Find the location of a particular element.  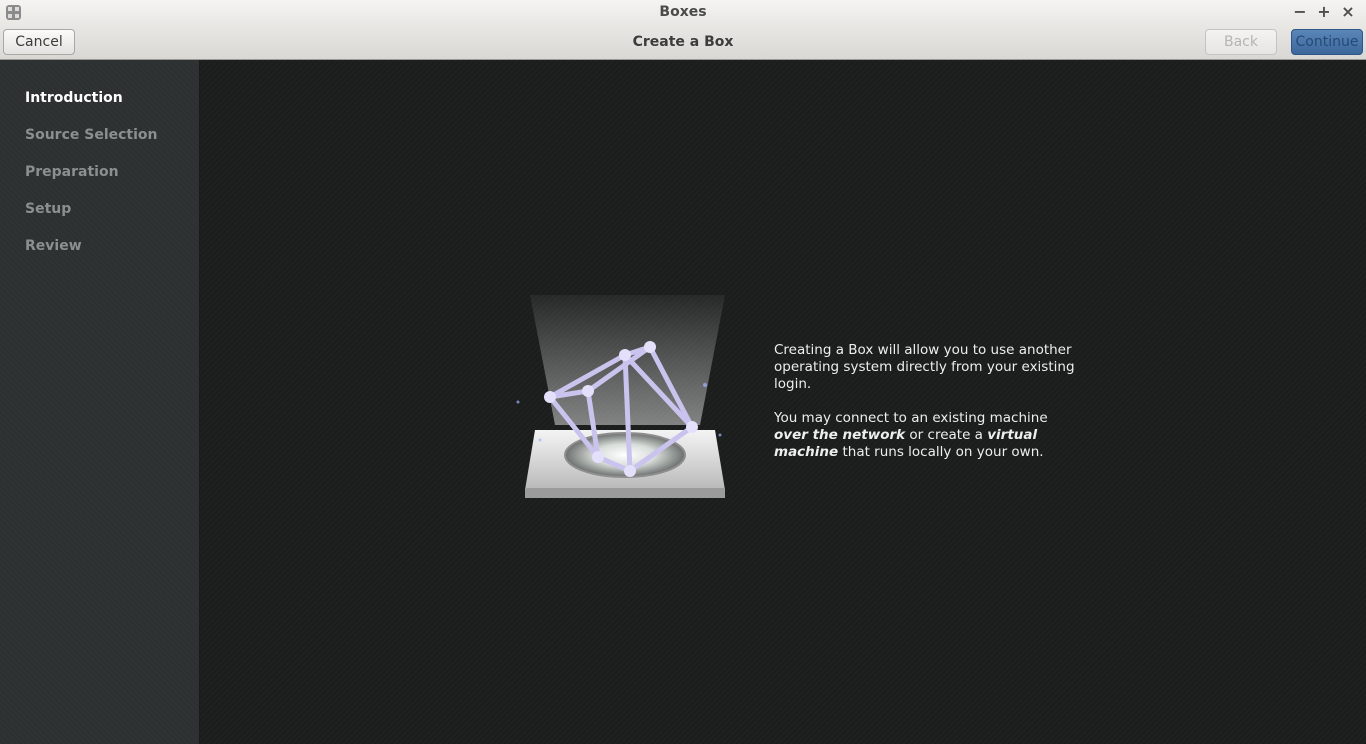

intro-text-segment: or create a is located at coordinates (946, 435).